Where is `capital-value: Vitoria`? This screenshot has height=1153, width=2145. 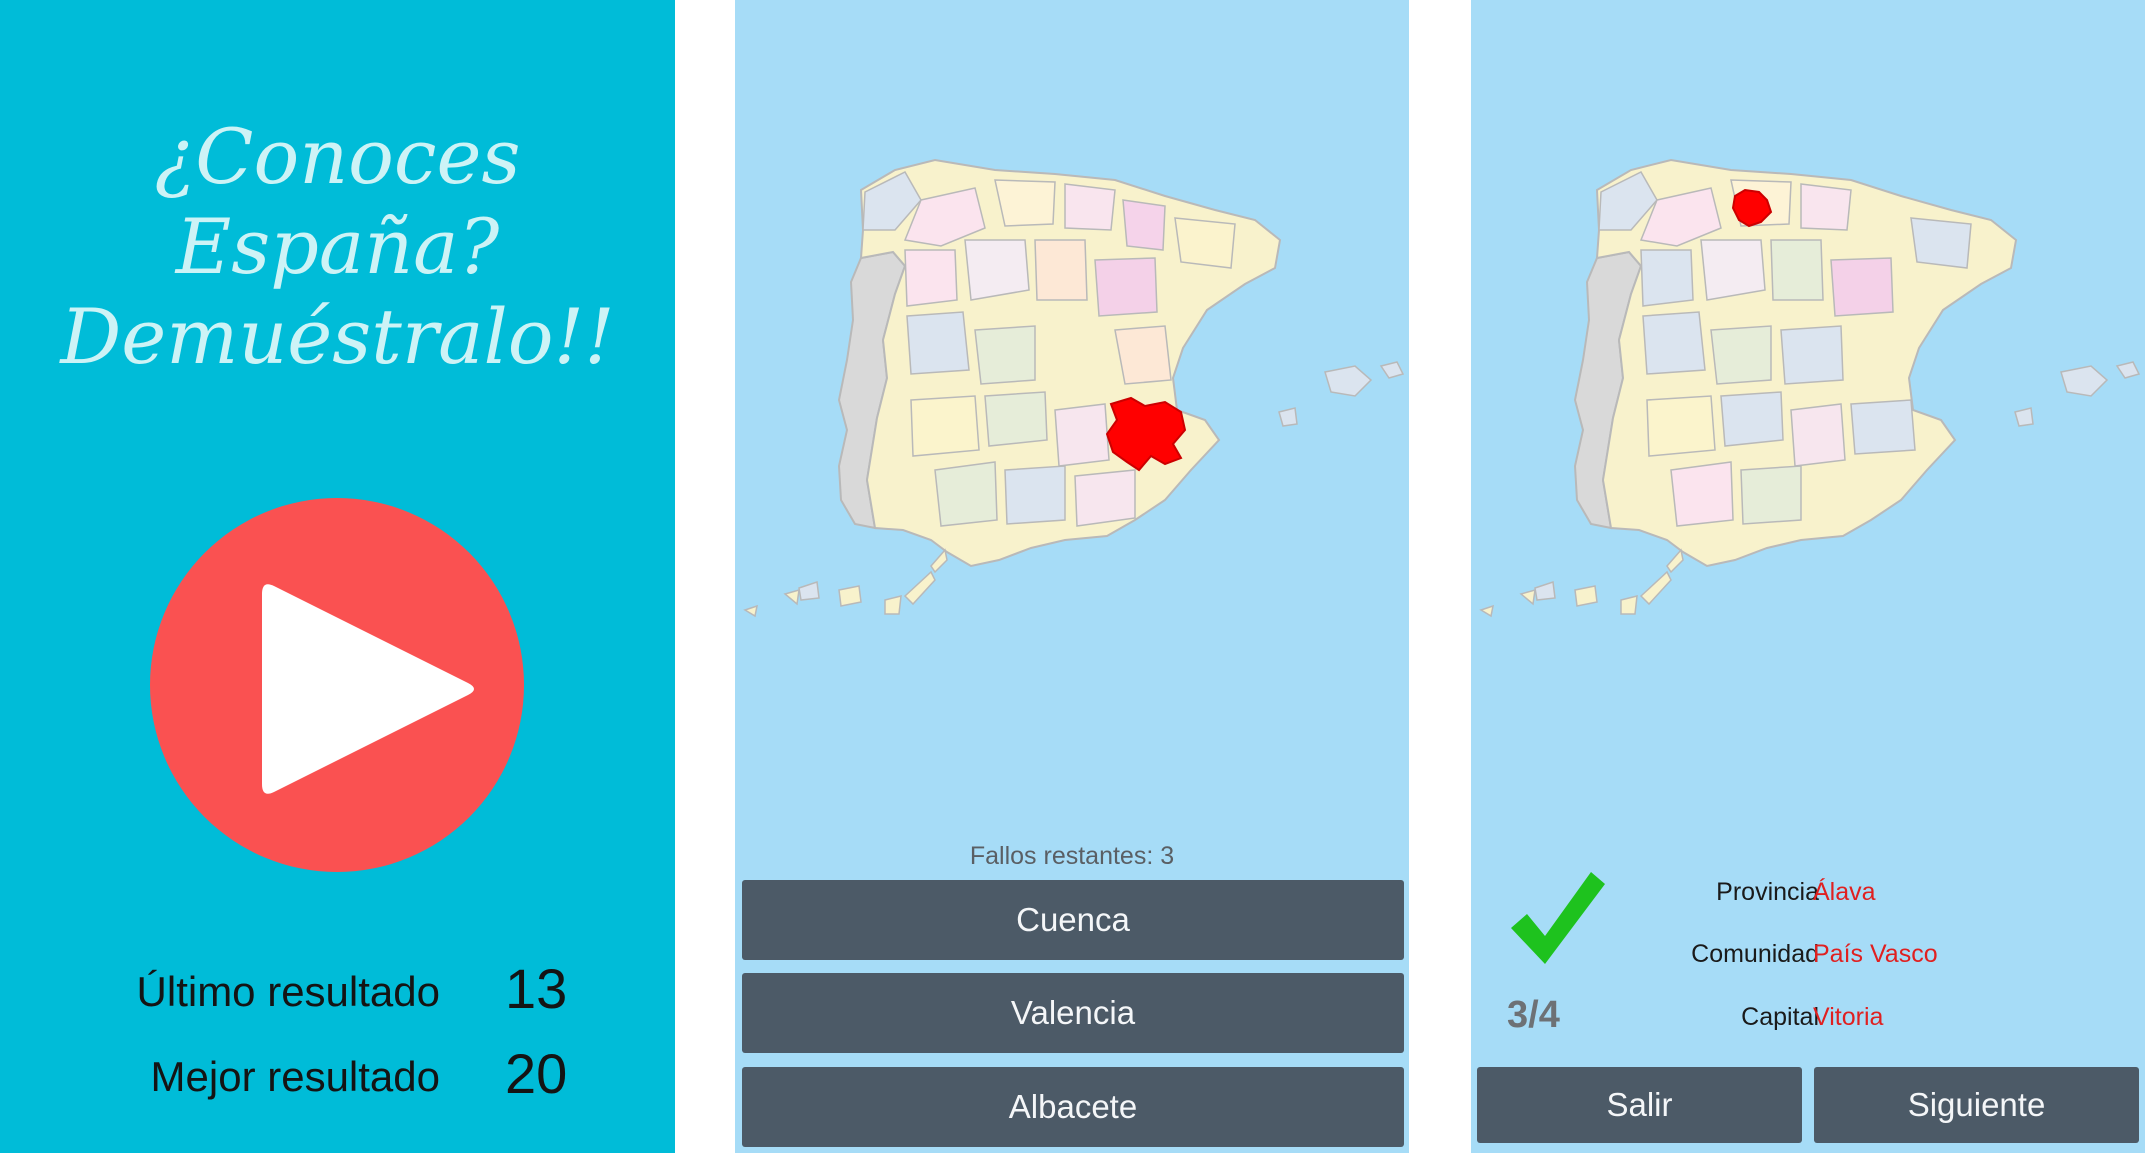
capital-value: Vitoria is located at coordinates (1848, 1017).